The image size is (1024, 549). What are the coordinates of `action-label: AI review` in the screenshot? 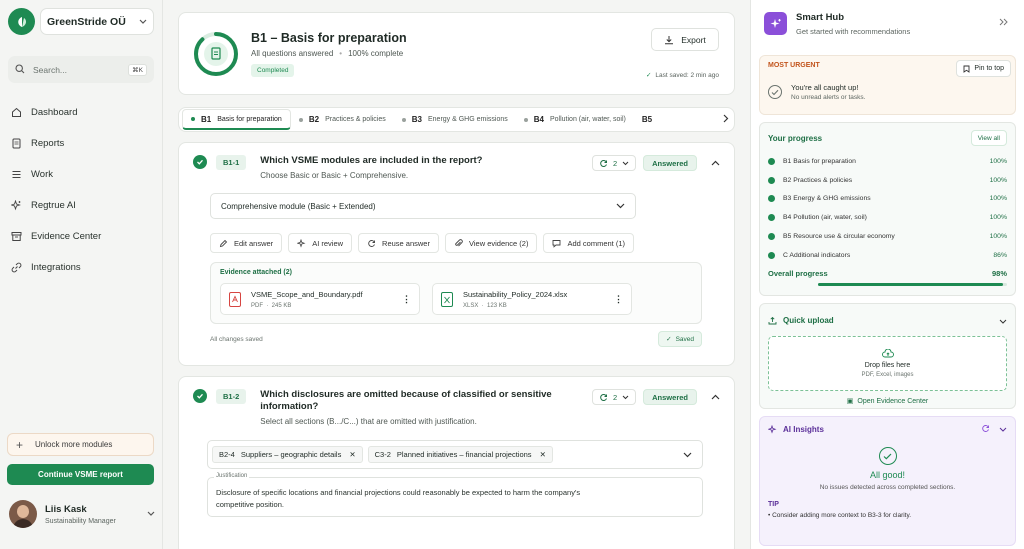 It's located at (328, 243).